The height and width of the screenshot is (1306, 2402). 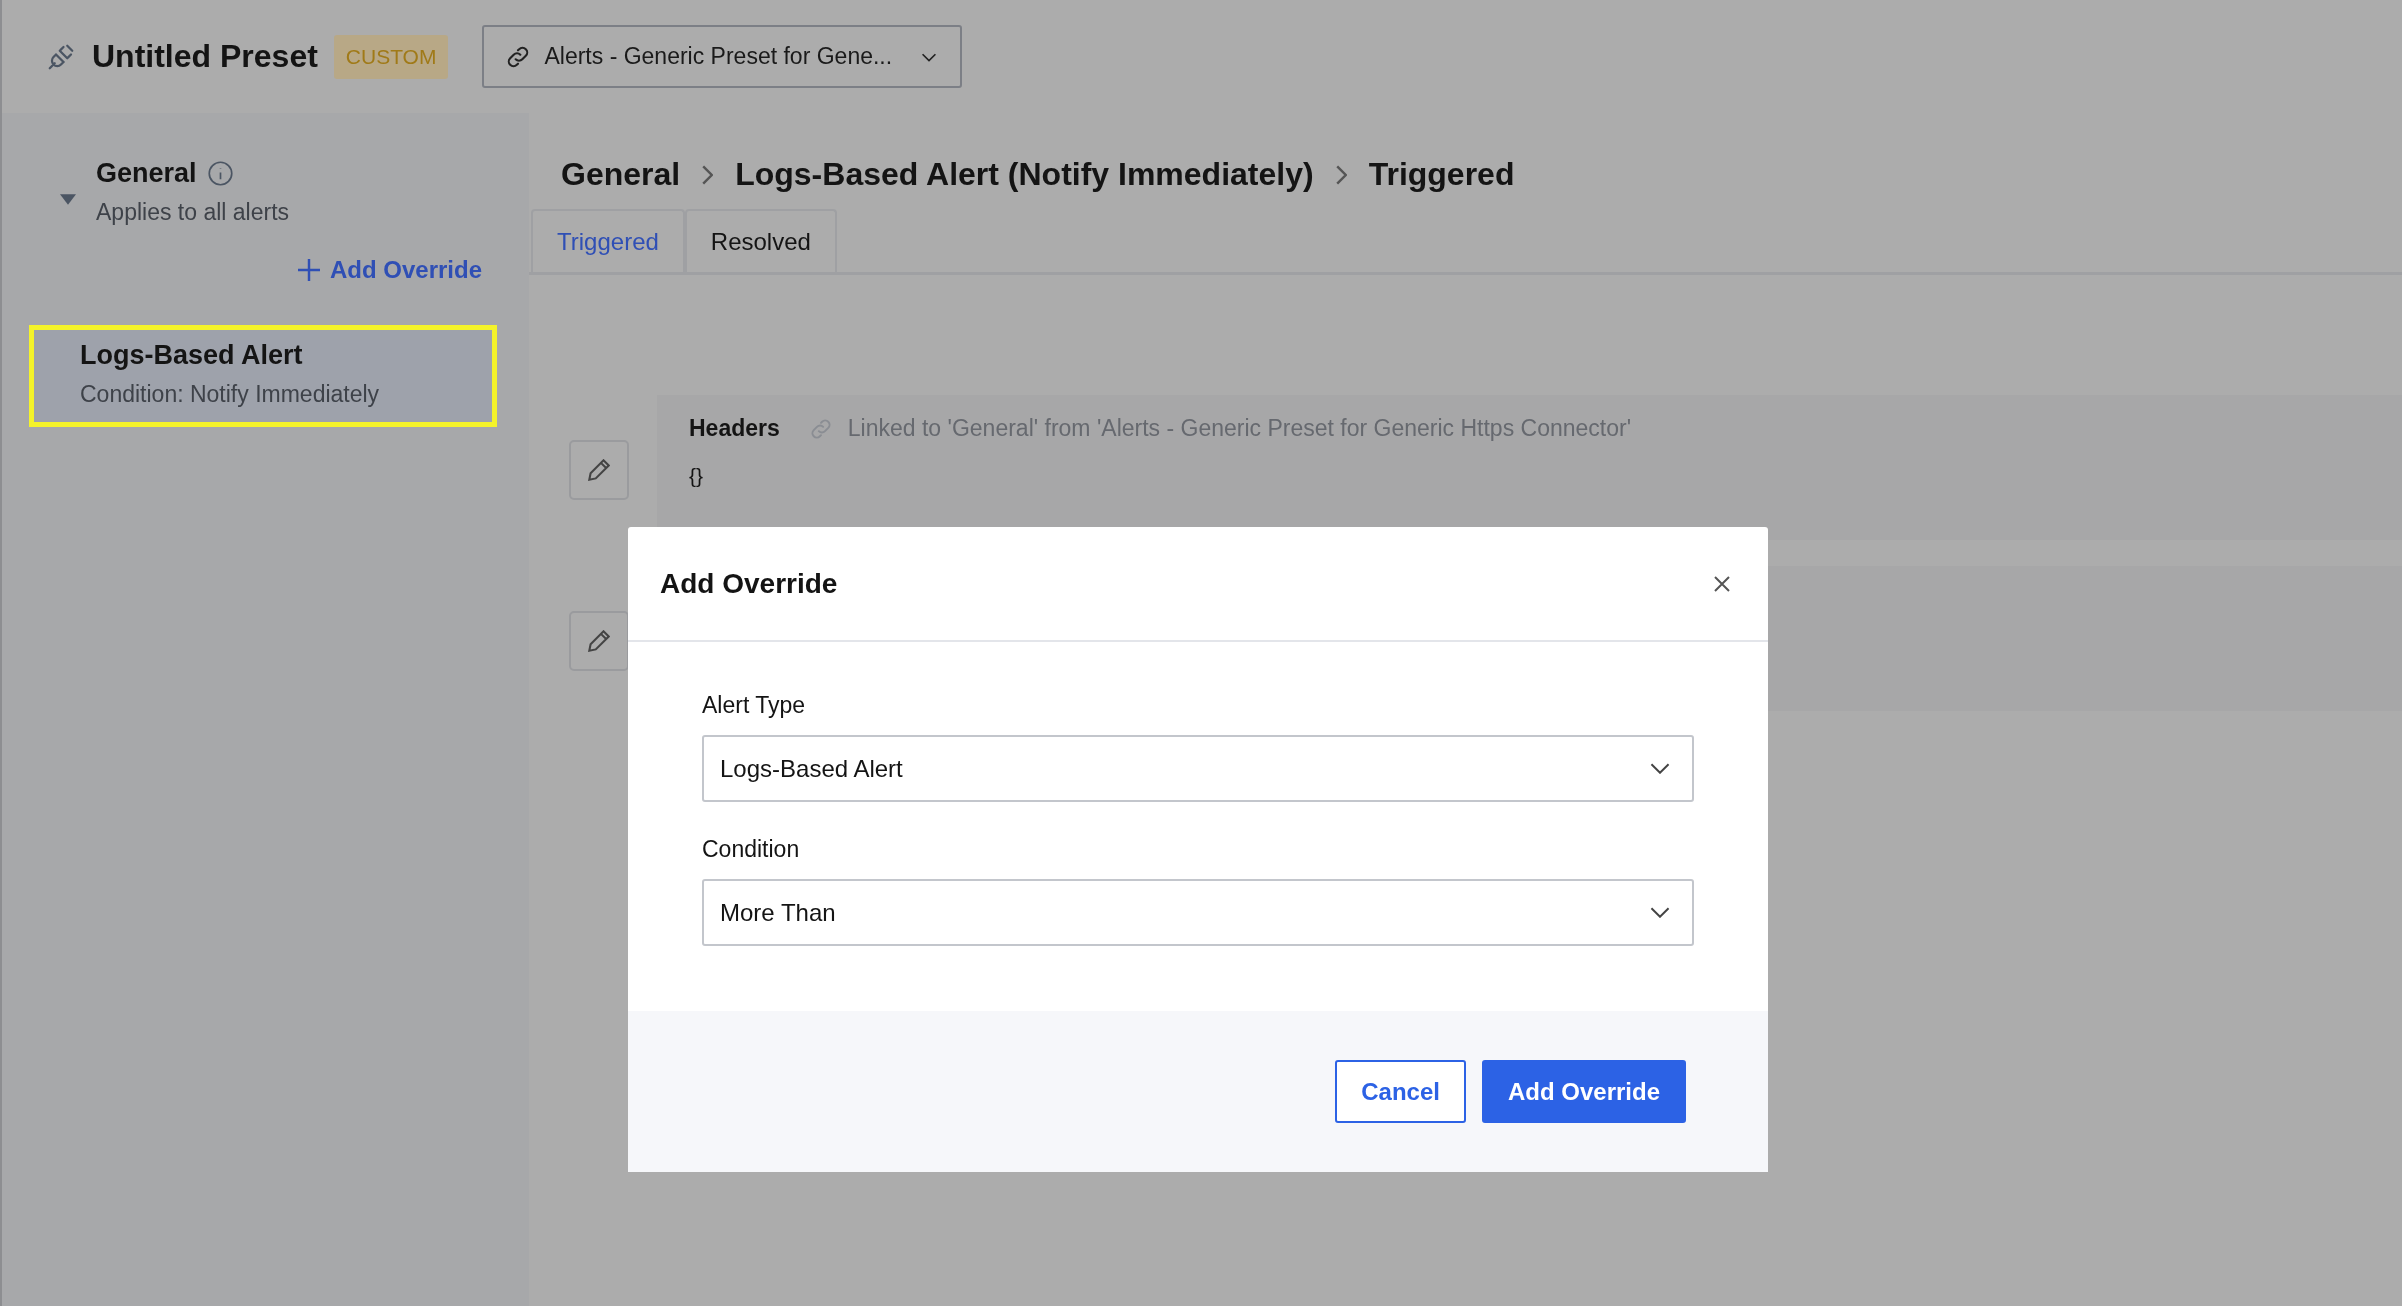 I want to click on preset-title: Untitled Preset, so click(x=205, y=56).